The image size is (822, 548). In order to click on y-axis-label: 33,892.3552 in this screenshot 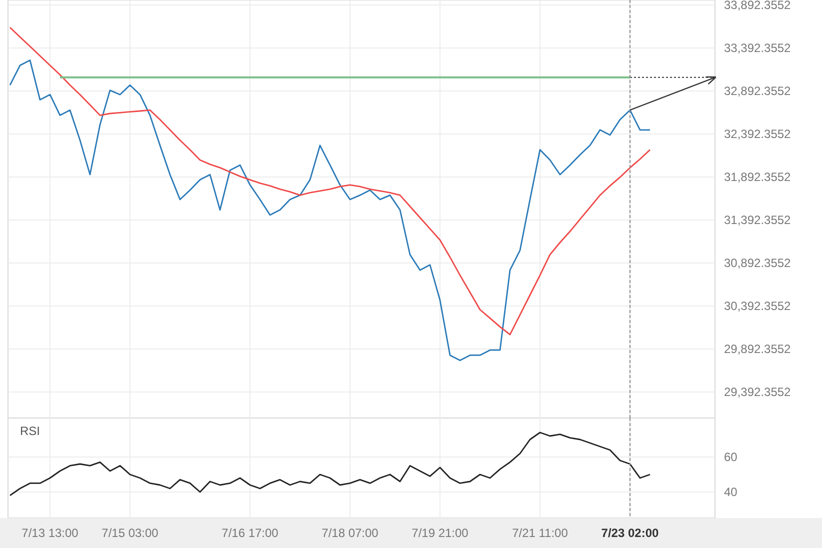, I will do `click(757, 6)`.